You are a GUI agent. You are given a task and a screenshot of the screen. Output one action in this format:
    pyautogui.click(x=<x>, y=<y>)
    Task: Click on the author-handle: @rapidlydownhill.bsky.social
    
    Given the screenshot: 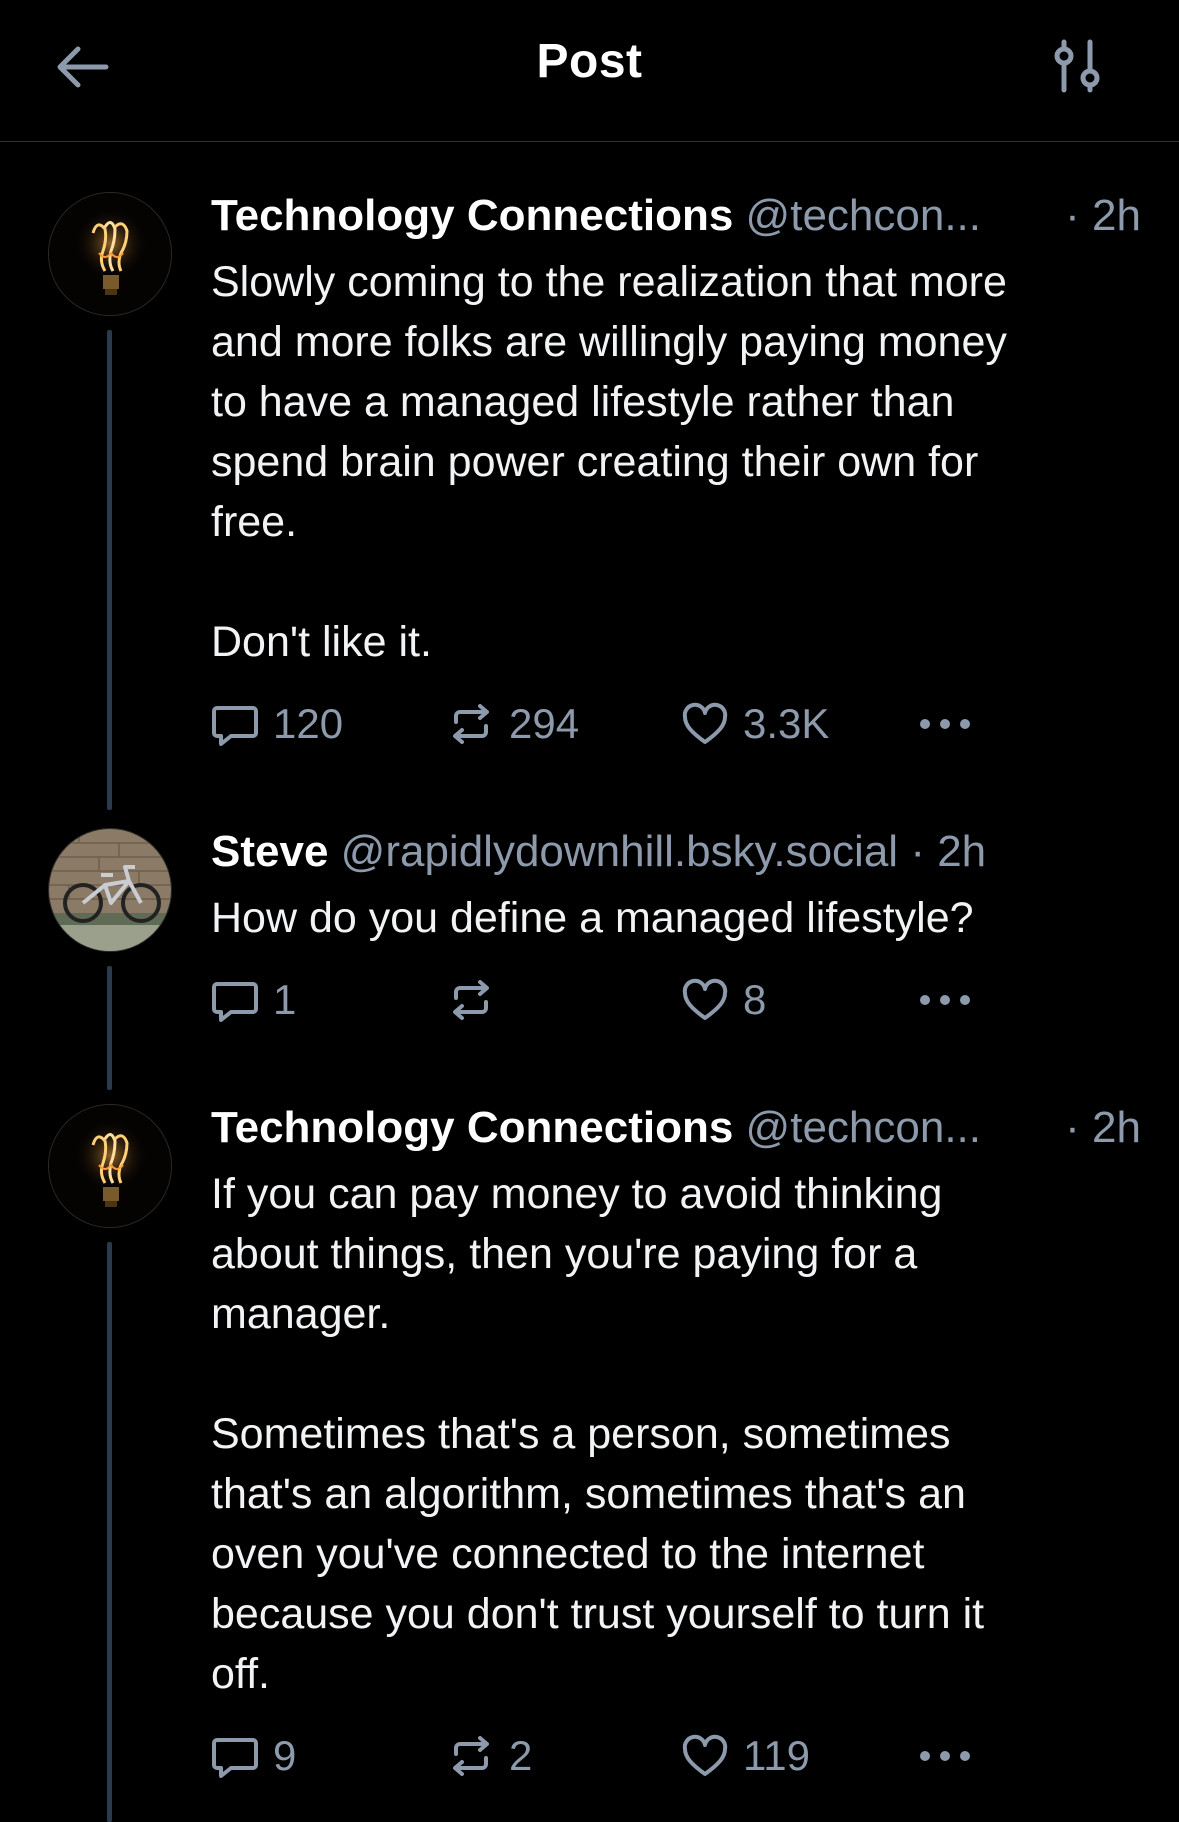 What is the action you would take?
    pyautogui.click(x=619, y=851)
    